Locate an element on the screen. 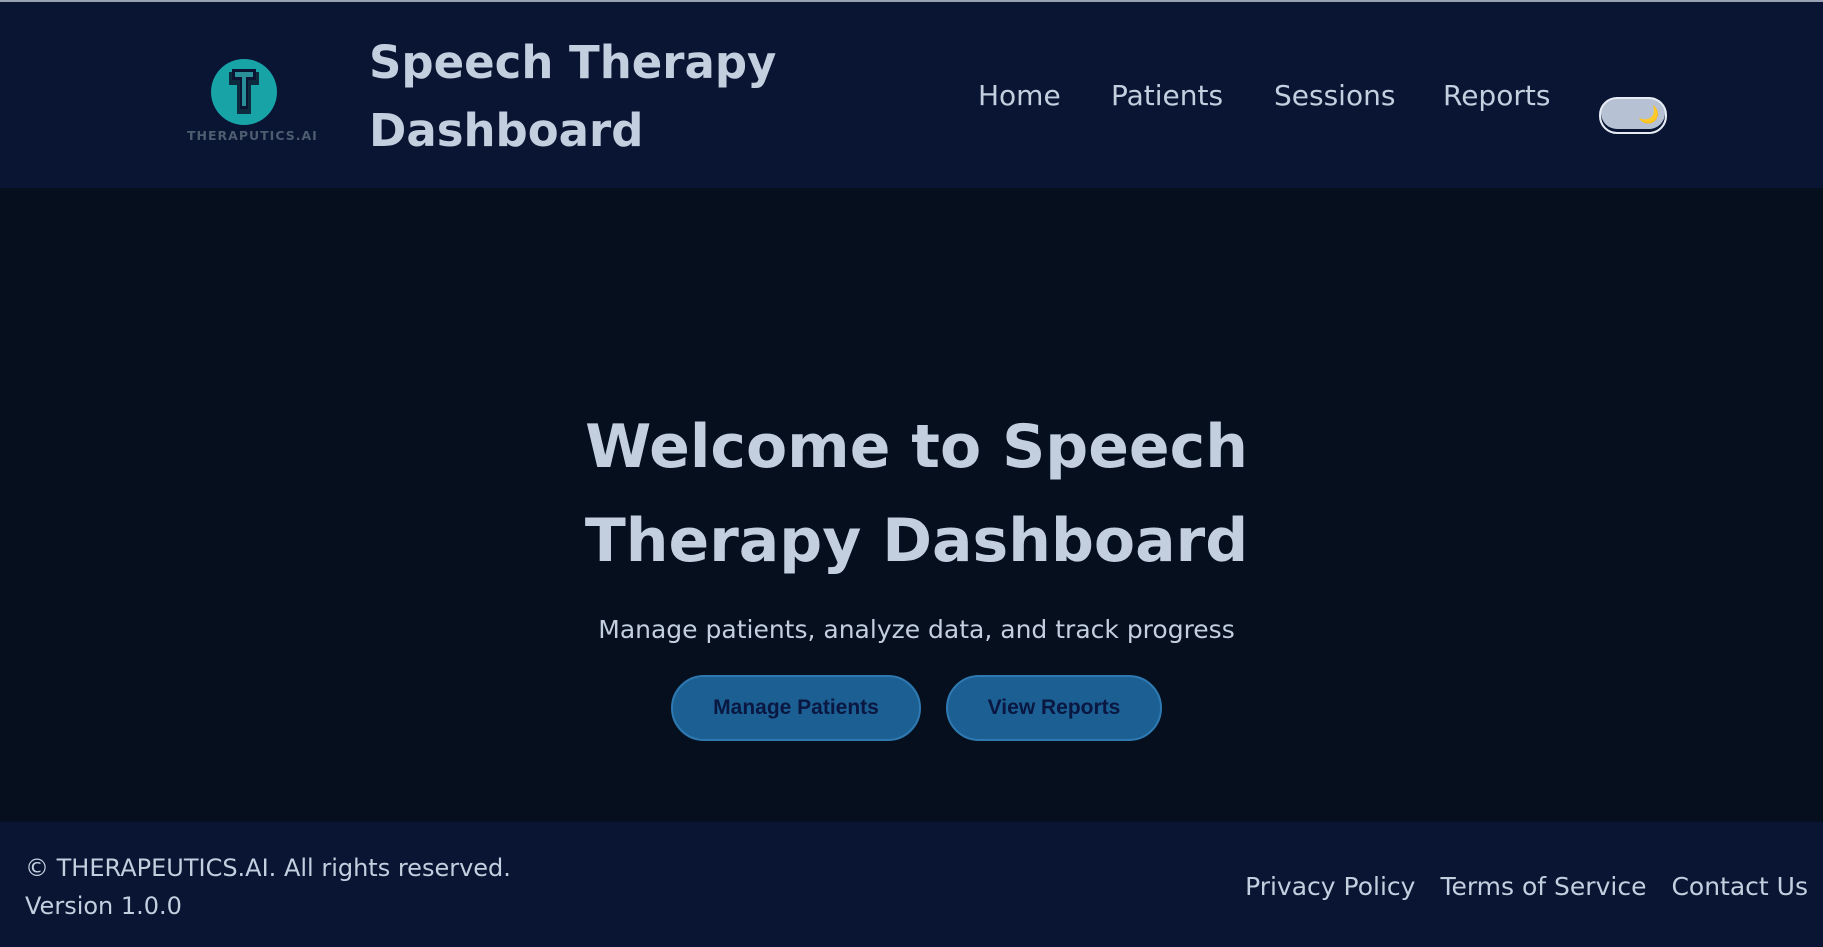 The height and width of the screenshot is (947, 1823). letter-t-logo-icon is located at coordinates (244, 92).